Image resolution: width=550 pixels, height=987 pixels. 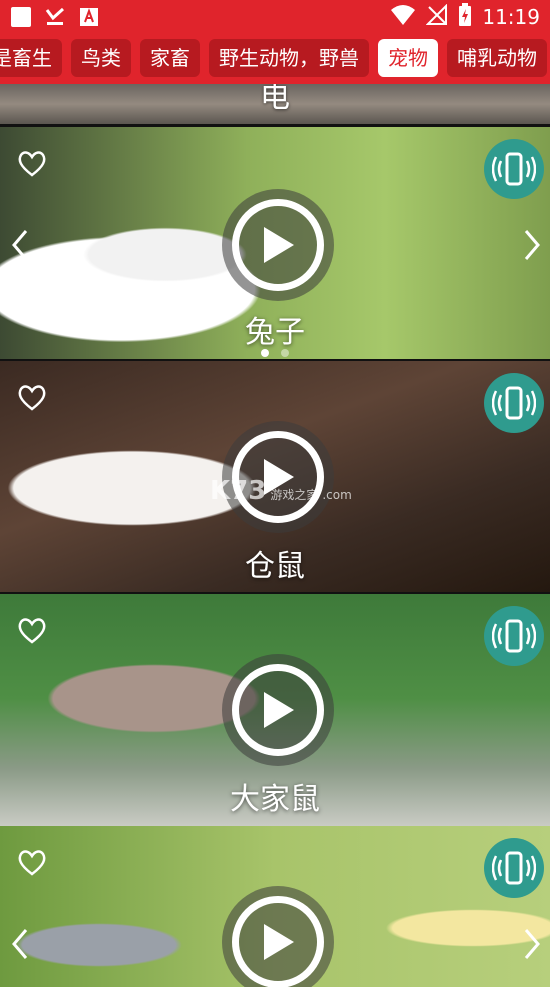 What do you see at coordinates (170, 58) in the screenshot?
I see `tab-category-livestock: 家畜` at bounding box center [170, 58].